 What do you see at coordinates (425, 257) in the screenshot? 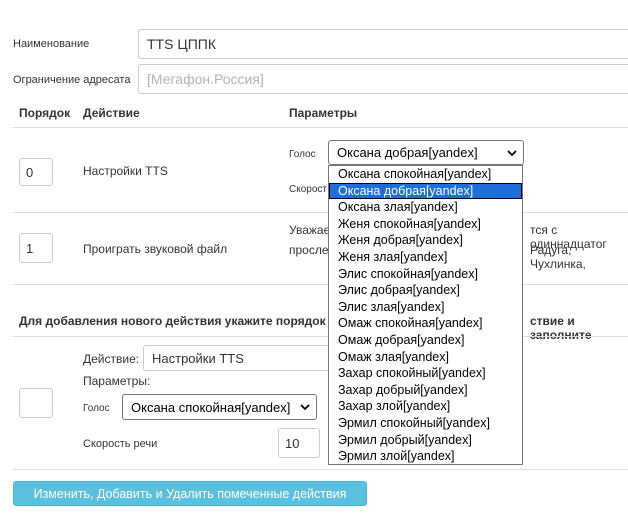
I see `voice-option: Женя злая[yandex]` at bounding box center [425, 257].